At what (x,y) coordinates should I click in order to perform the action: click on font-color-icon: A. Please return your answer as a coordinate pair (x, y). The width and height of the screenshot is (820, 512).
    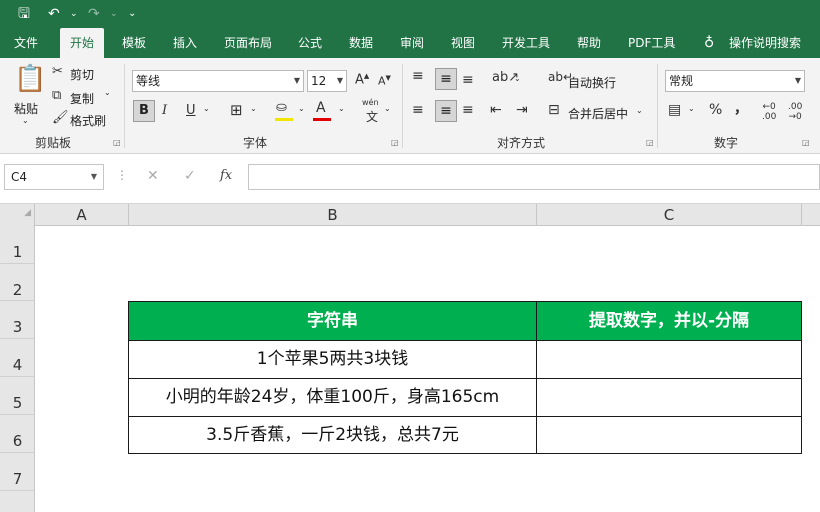
    Looking at the image, I should click on (321, 108).